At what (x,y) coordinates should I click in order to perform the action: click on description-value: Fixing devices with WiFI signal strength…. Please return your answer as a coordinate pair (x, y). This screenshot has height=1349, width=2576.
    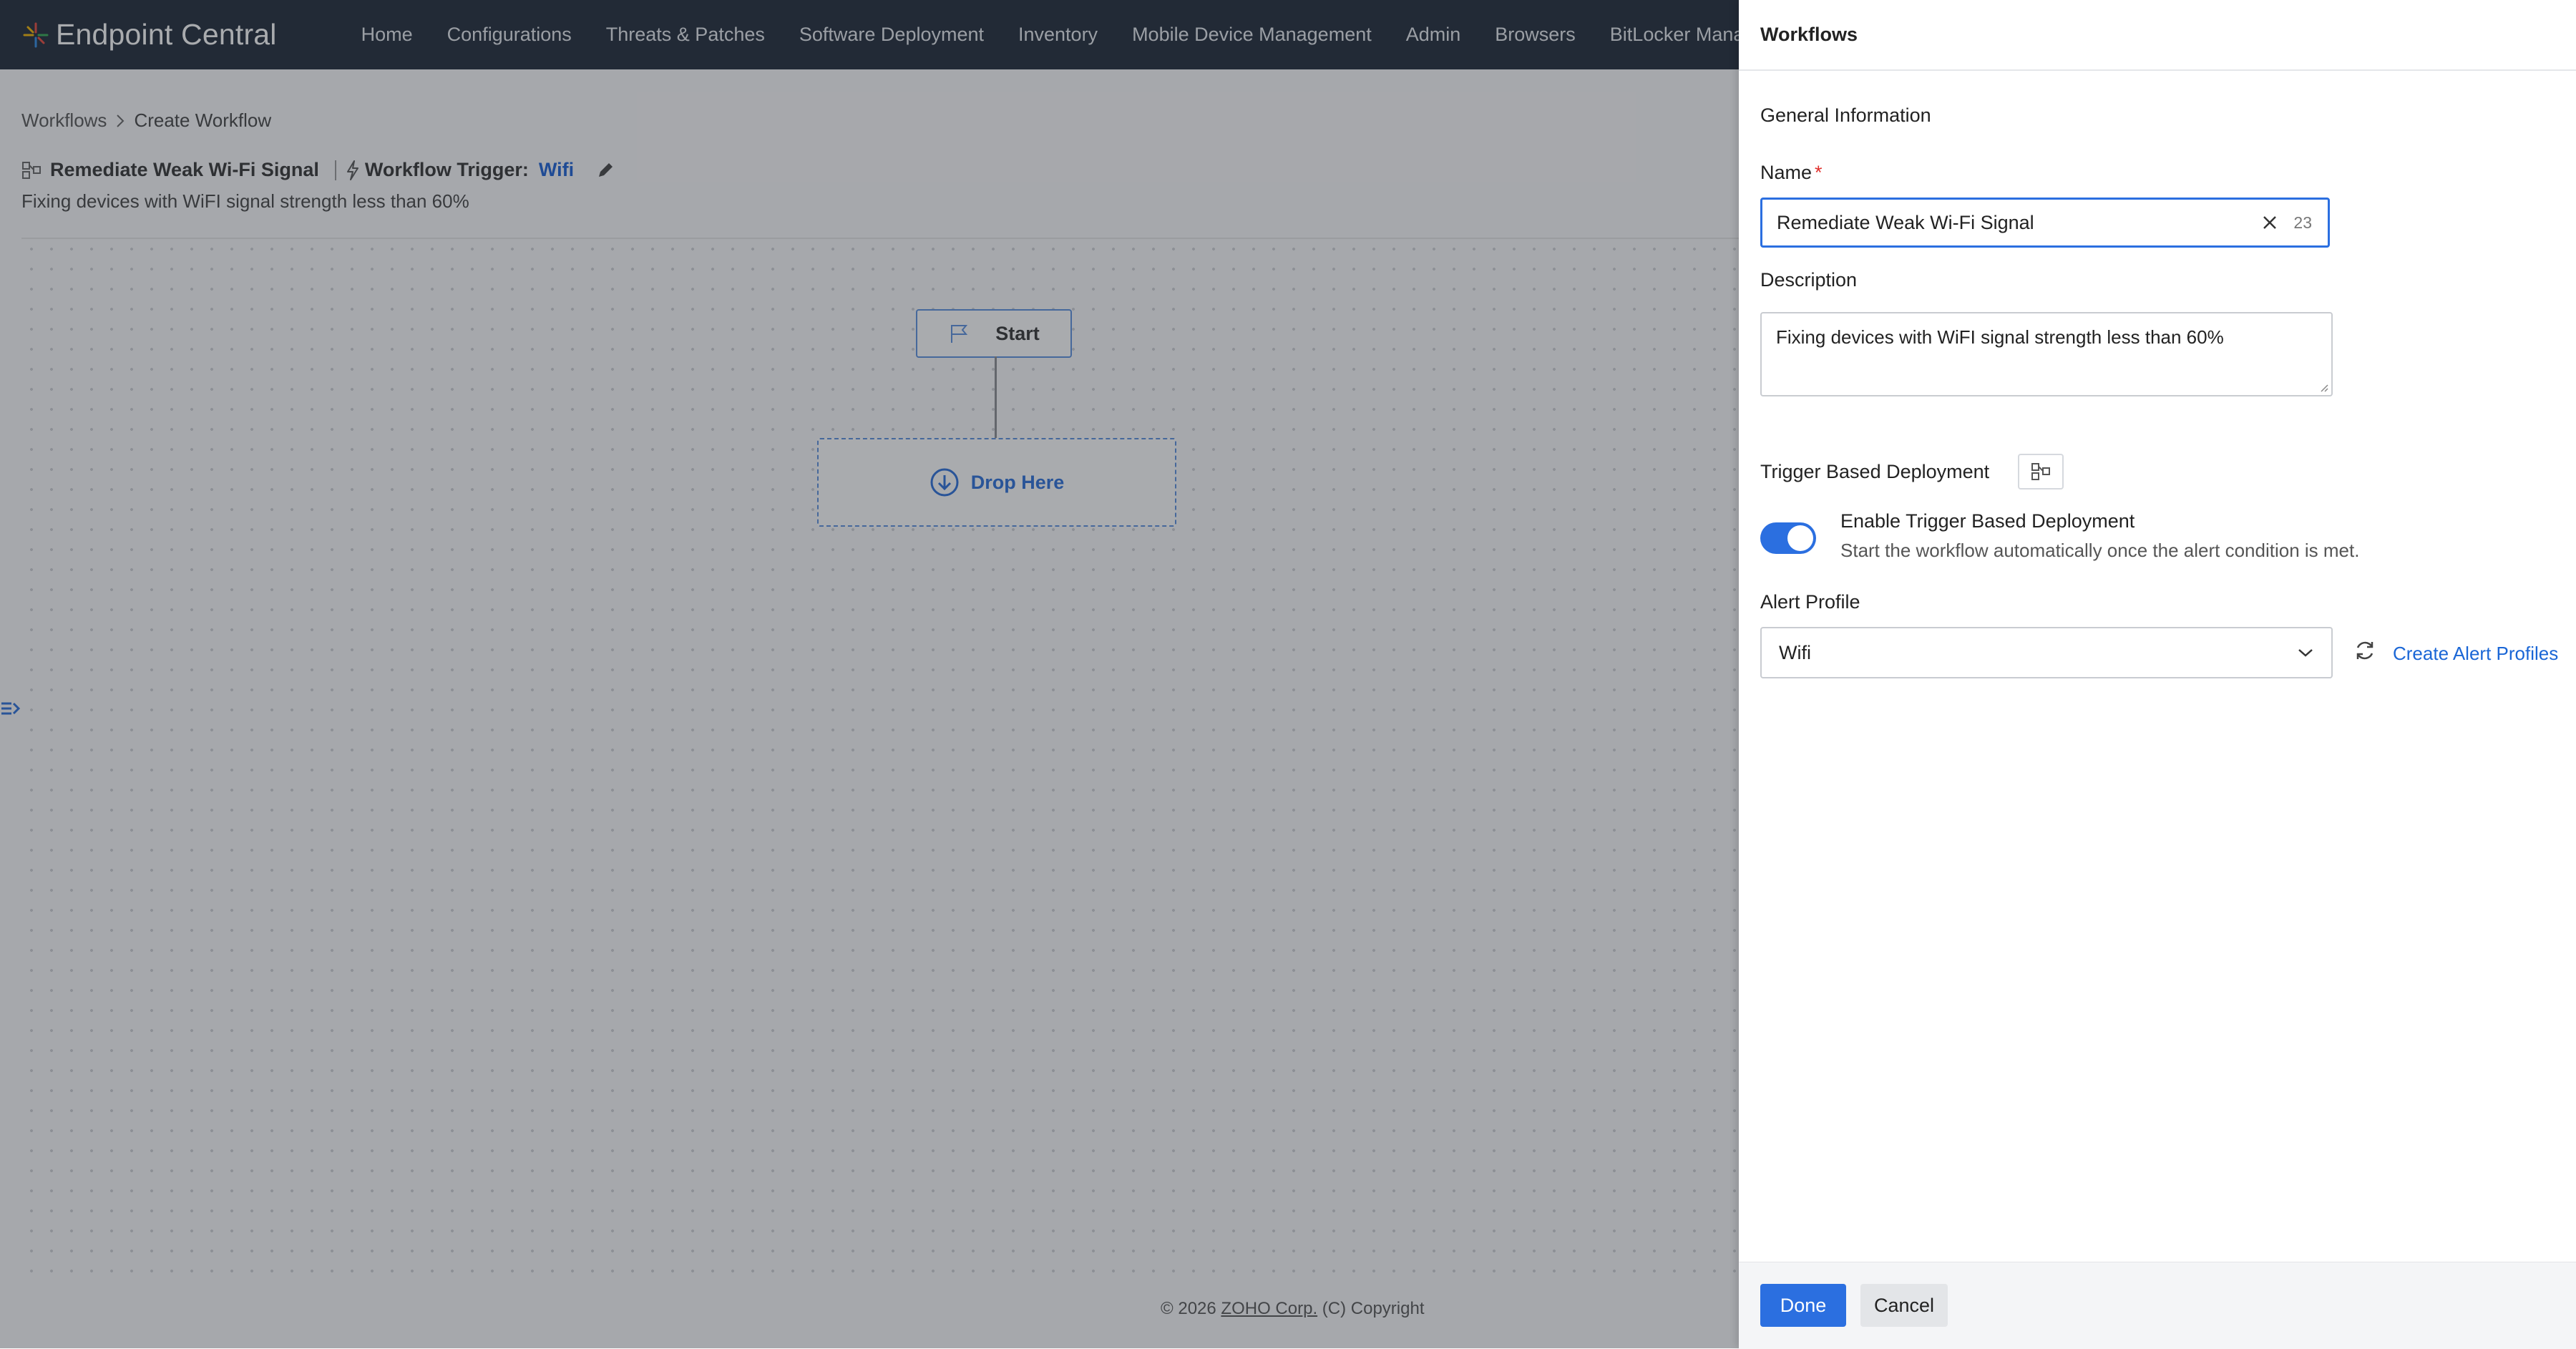
    Looking at the image, I should click on (2000, 337).